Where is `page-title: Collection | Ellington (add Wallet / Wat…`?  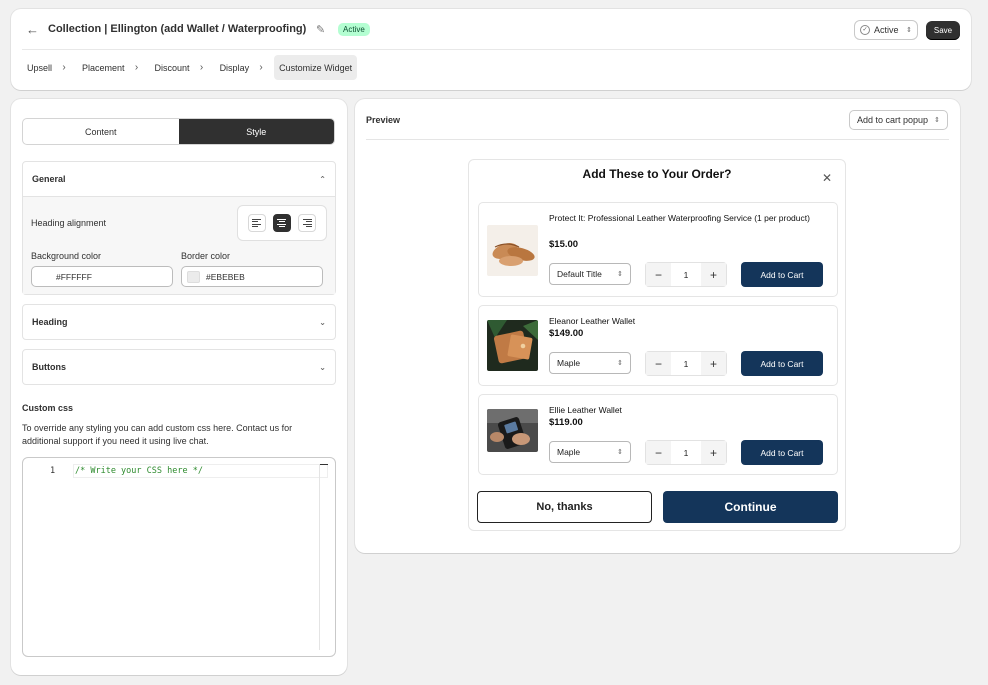
page-title: Collection | Ellington (add Wallet / Wat… is located at coordinates (177, 29).